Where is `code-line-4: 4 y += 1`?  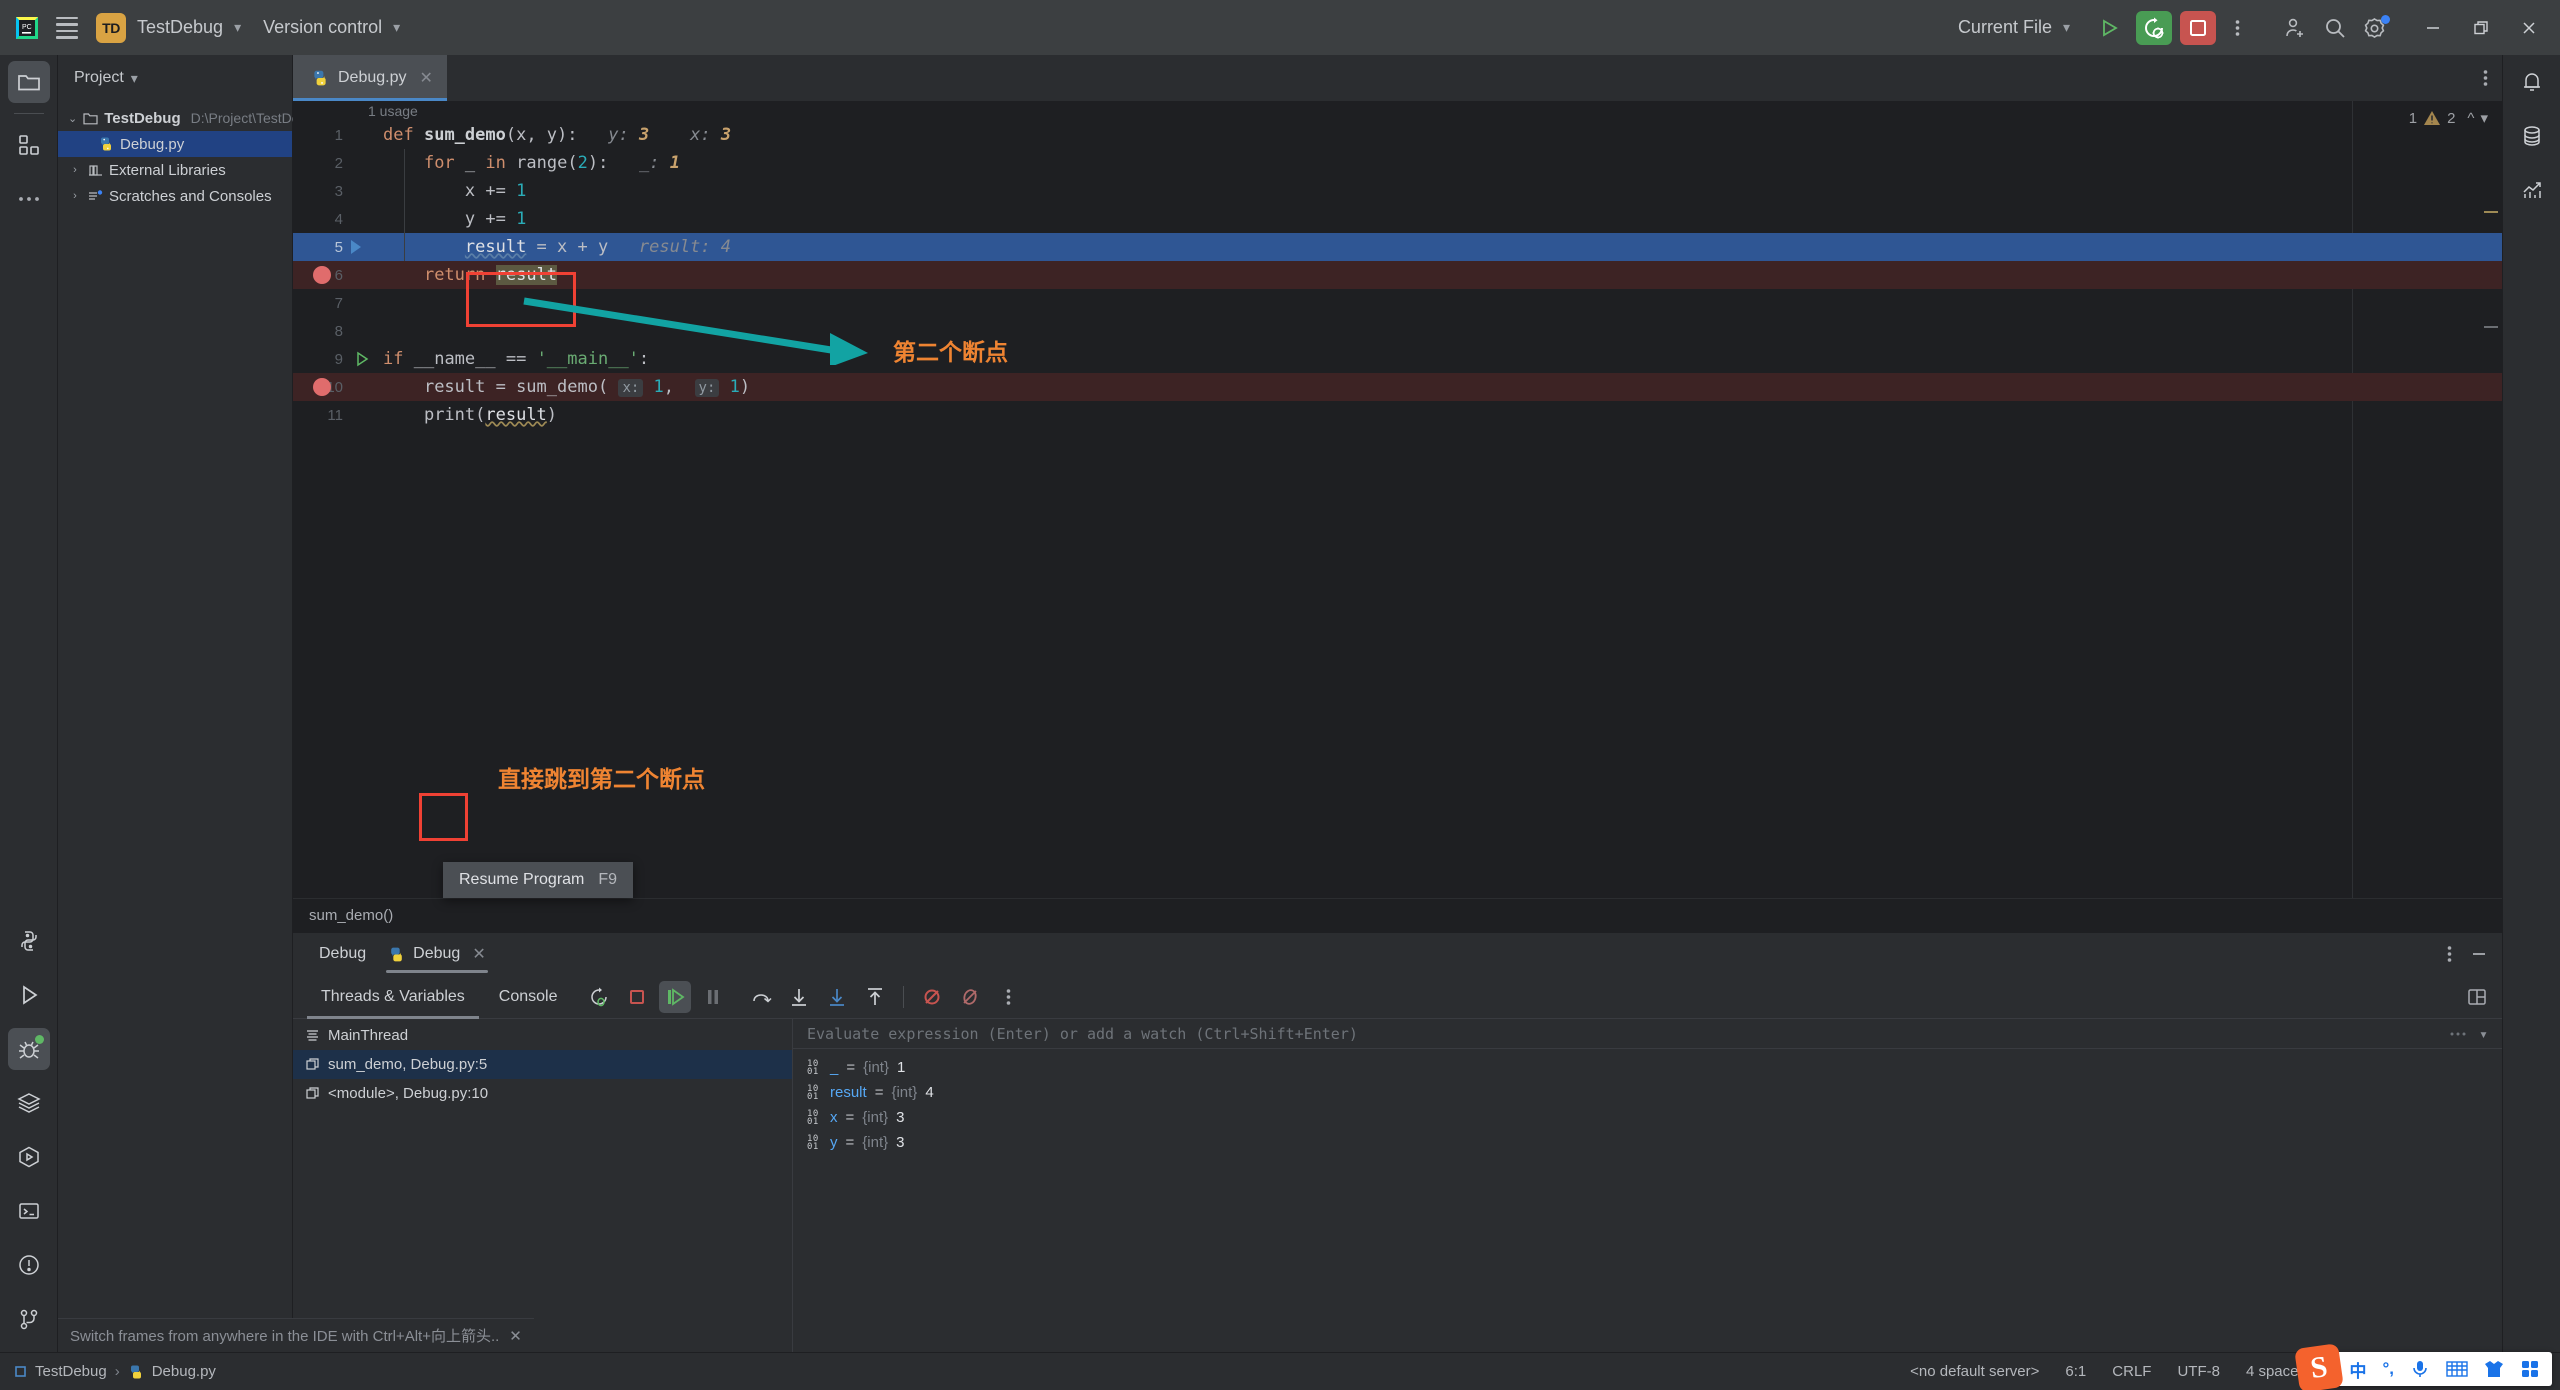
code-line-4: 4 y += 1 is located at coordinates (1397, 219).